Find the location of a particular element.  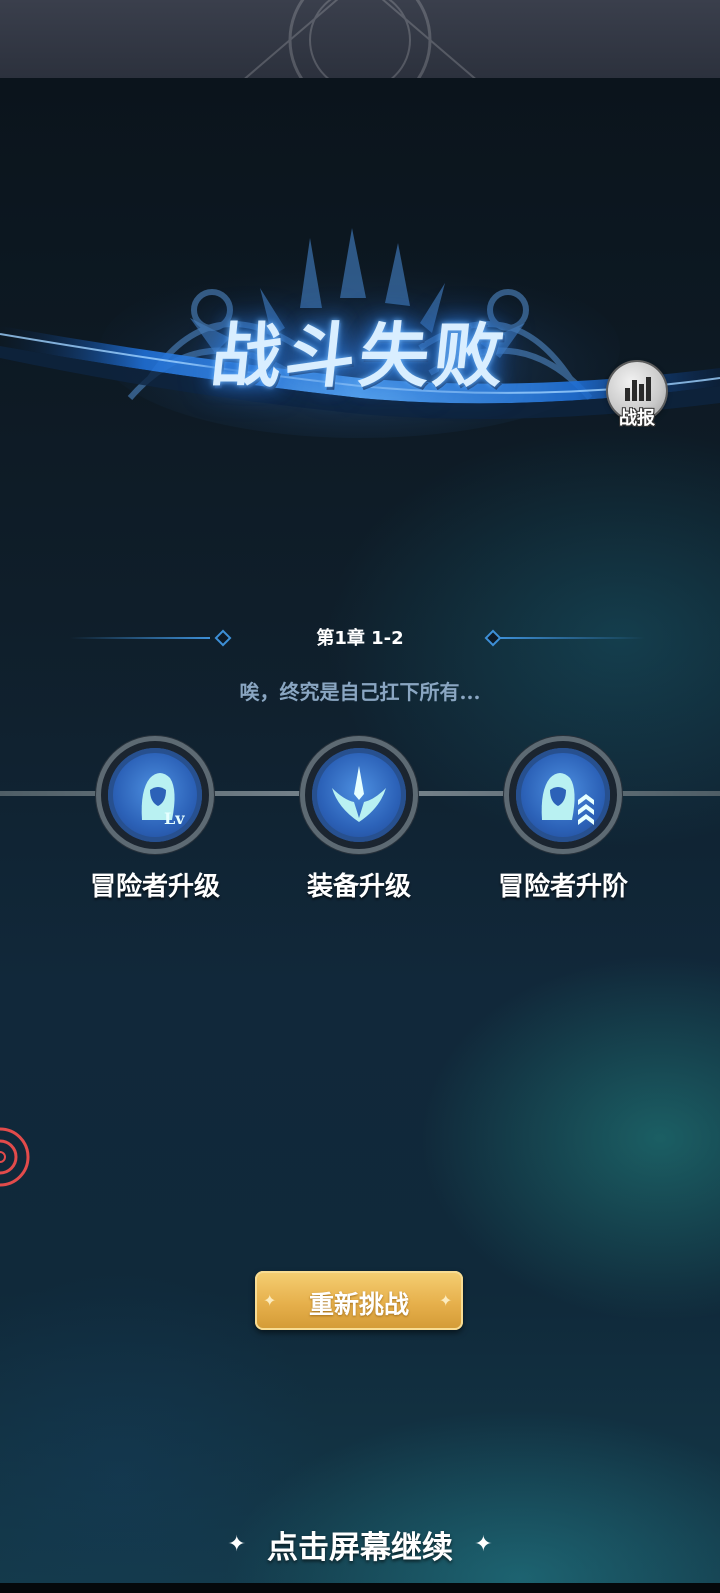

tap-to-continue: ✦ 点击屏幕继续 ✦ is located at coordinates (360, 1545).